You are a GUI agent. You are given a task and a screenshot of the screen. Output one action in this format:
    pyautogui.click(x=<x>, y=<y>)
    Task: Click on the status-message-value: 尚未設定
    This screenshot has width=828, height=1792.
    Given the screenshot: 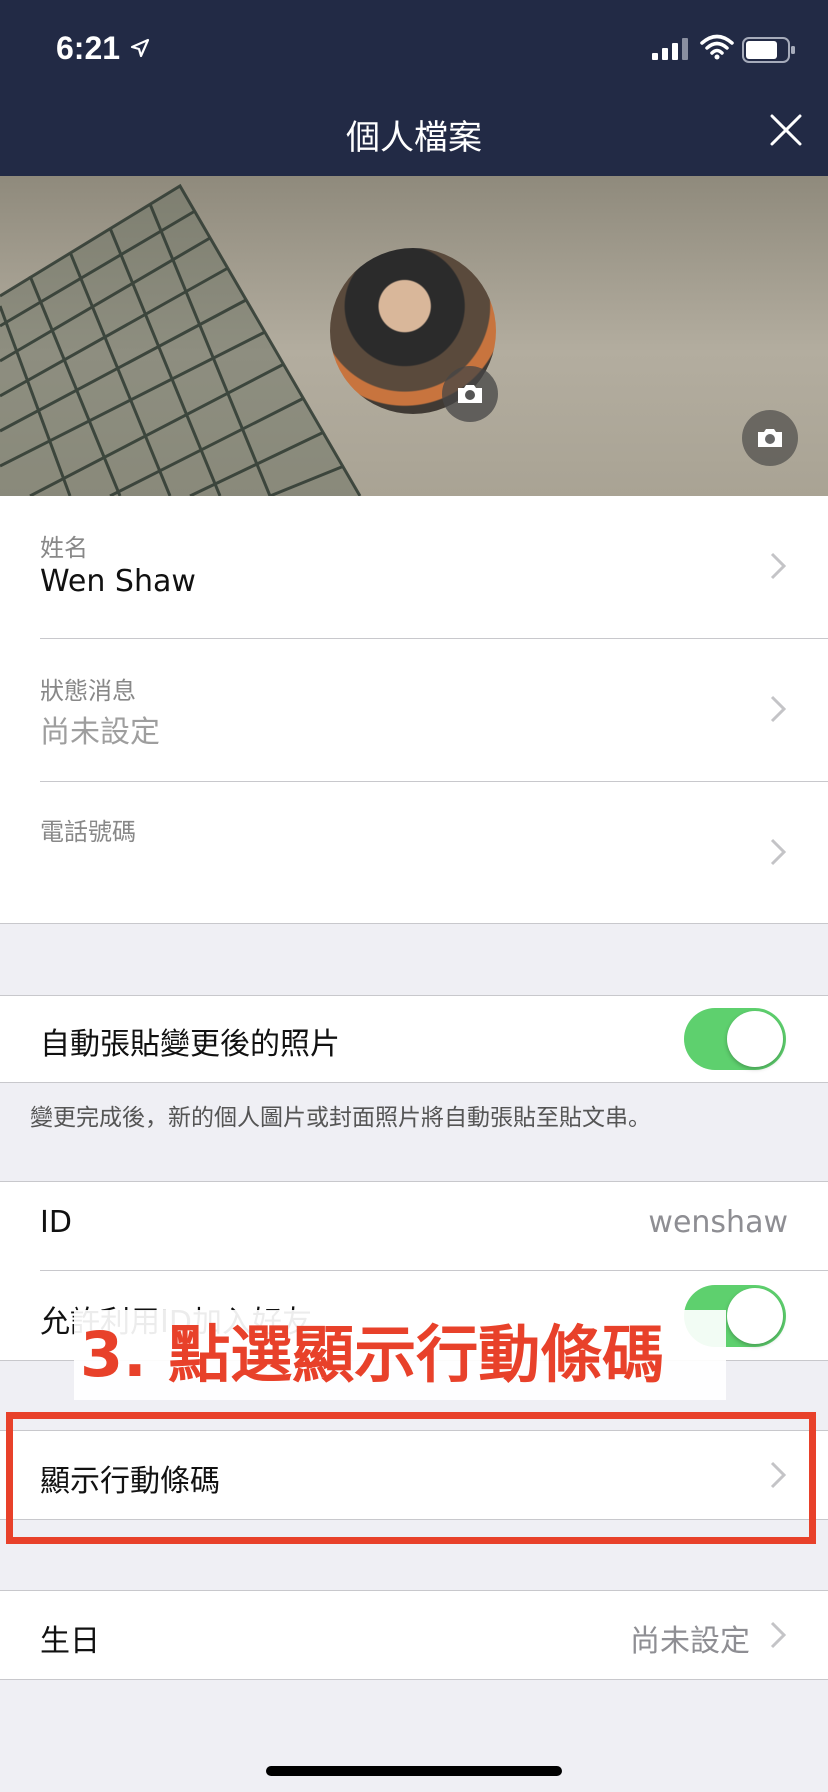 What is the action you would take?
    pyautogui.click(x=100, y=732)
    